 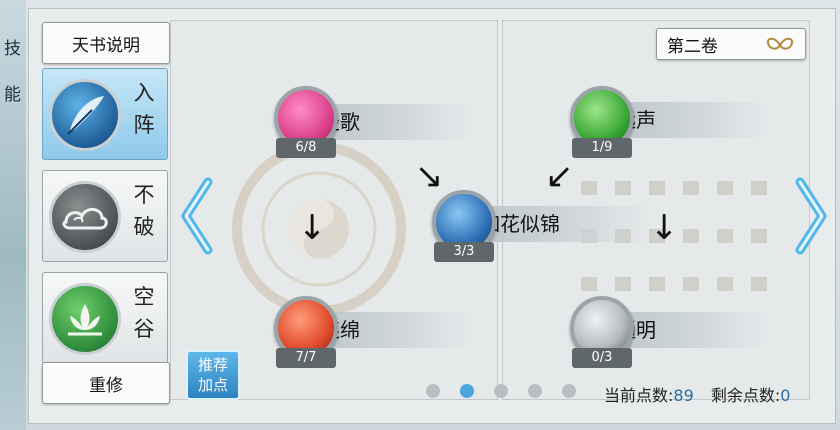 I want to click on mode-bupo: 不 破, so click(x=105, y=216).